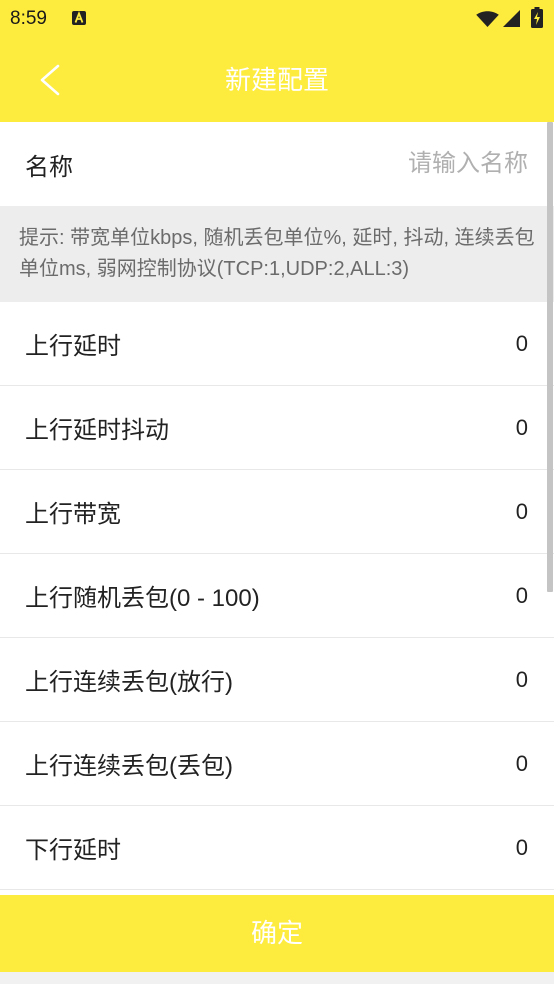 Image resolution: width=554 pixels, height=984 pixels. What do you see at coordinates (388, 763) in the screenshot?
I see `uplink-burst-drop-input` at bounding box center [388, 763].